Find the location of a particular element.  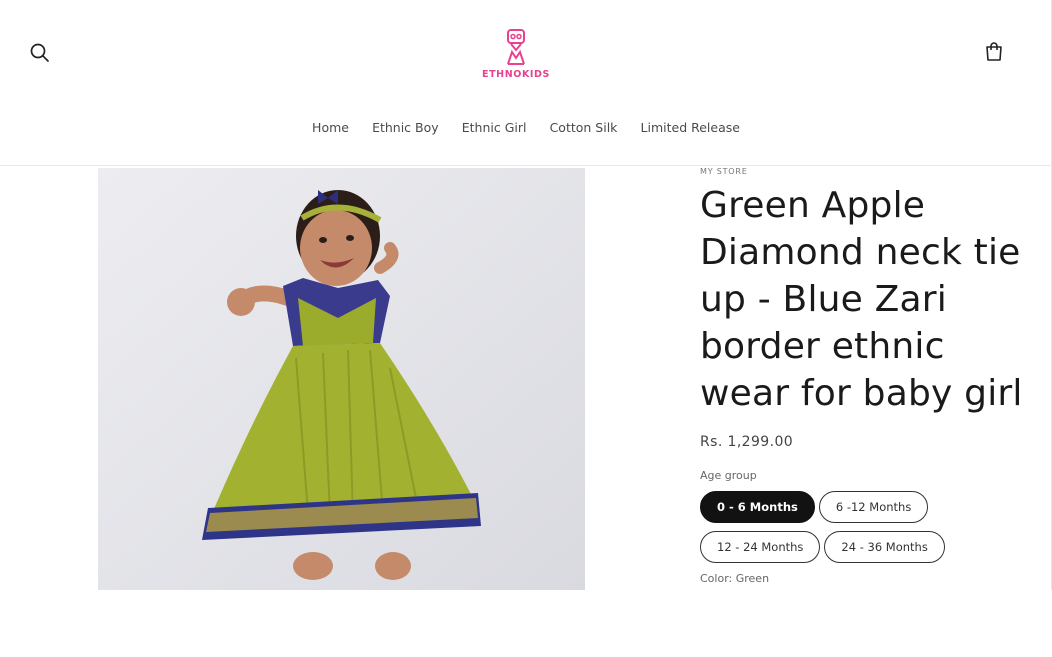

nav-item-cotton-silk: Cotton Silk is located at coordinates (584, 127).